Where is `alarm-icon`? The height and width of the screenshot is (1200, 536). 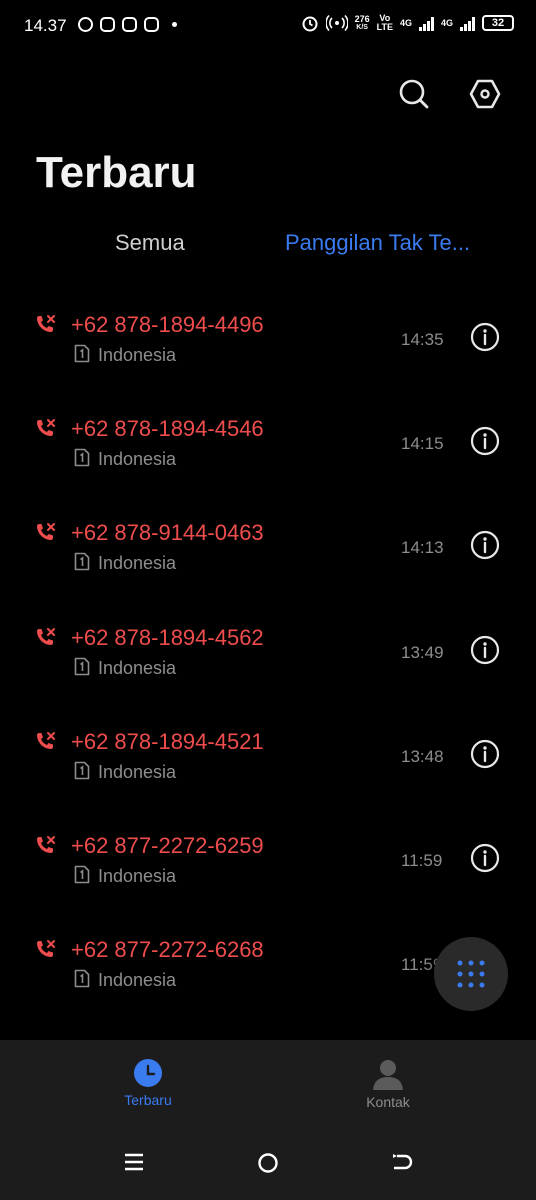
alarm-icon is located at coordinates (310, 24).